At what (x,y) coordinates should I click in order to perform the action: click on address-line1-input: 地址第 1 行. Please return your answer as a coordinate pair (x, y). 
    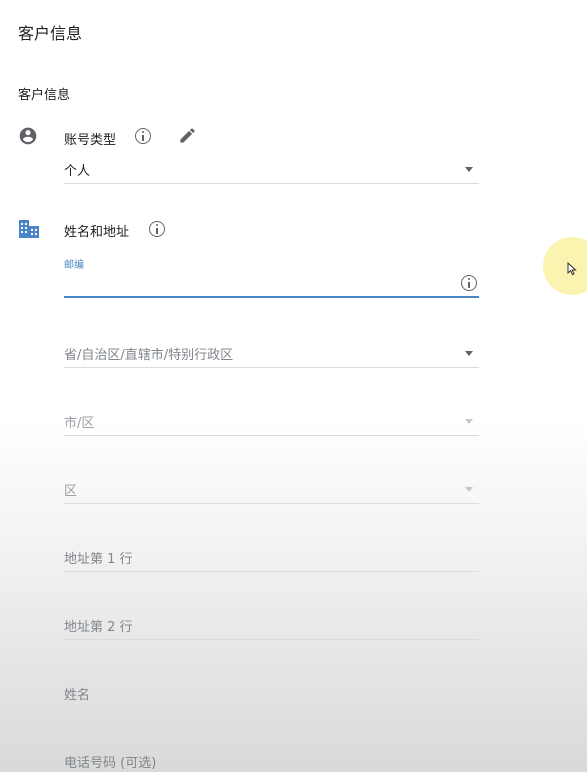
    Looking at the image, I should click on (271, 556).